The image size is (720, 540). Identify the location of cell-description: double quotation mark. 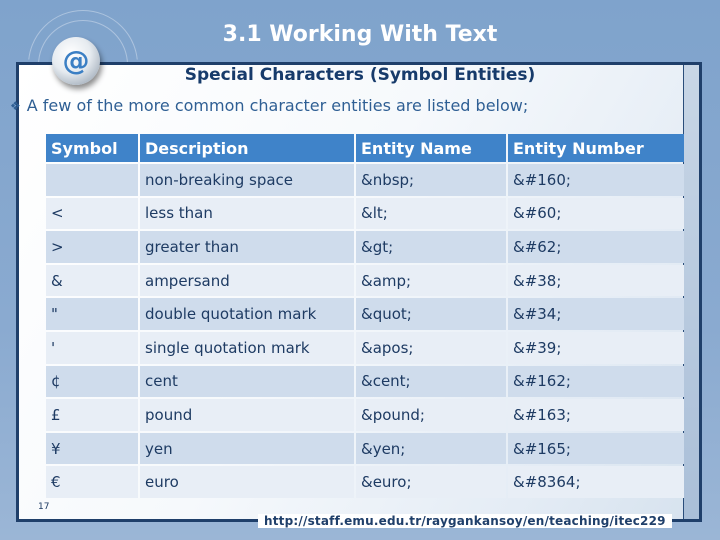
(247, 314).